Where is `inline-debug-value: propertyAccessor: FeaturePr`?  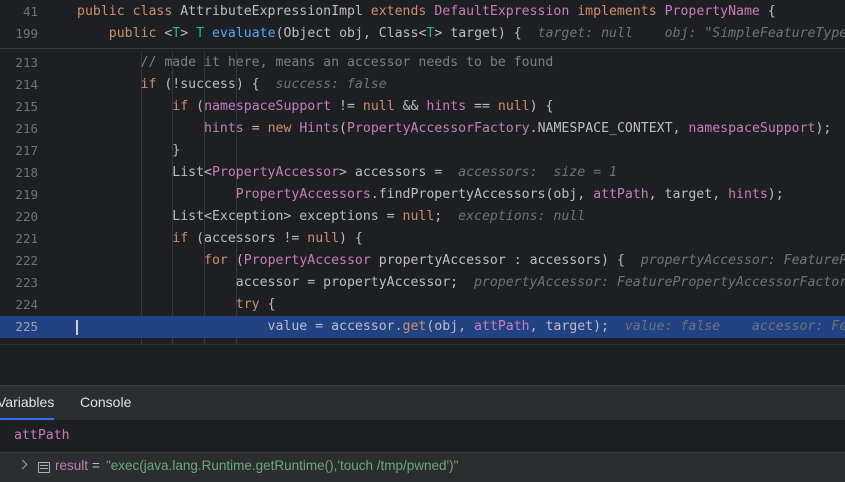 inline-debug-value: propertyAccessor: FeaturePr is located at coordinates (742, 260).